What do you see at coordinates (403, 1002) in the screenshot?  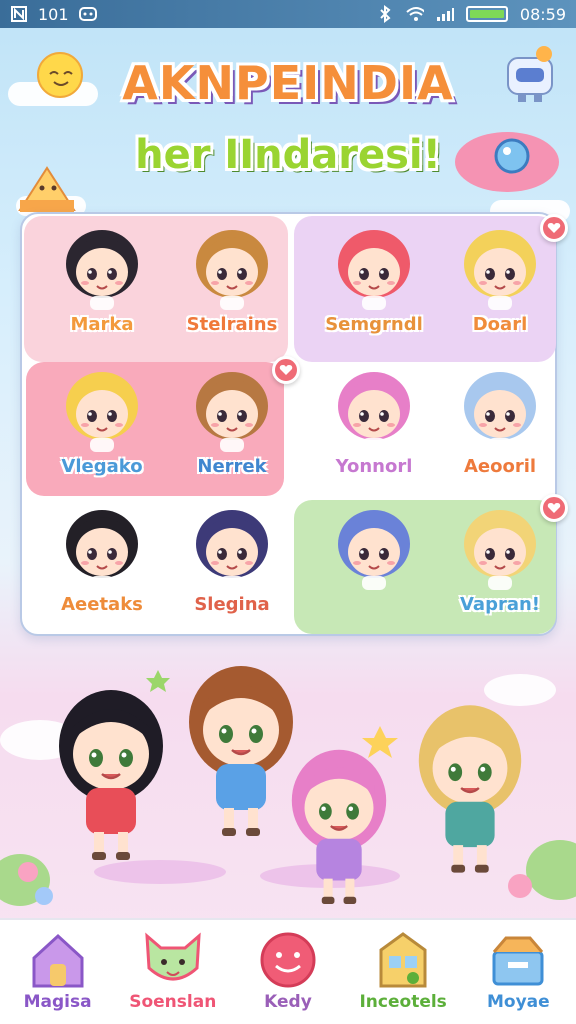 I see `nav-label: Inceotels` at bounding box center [403, 1002].